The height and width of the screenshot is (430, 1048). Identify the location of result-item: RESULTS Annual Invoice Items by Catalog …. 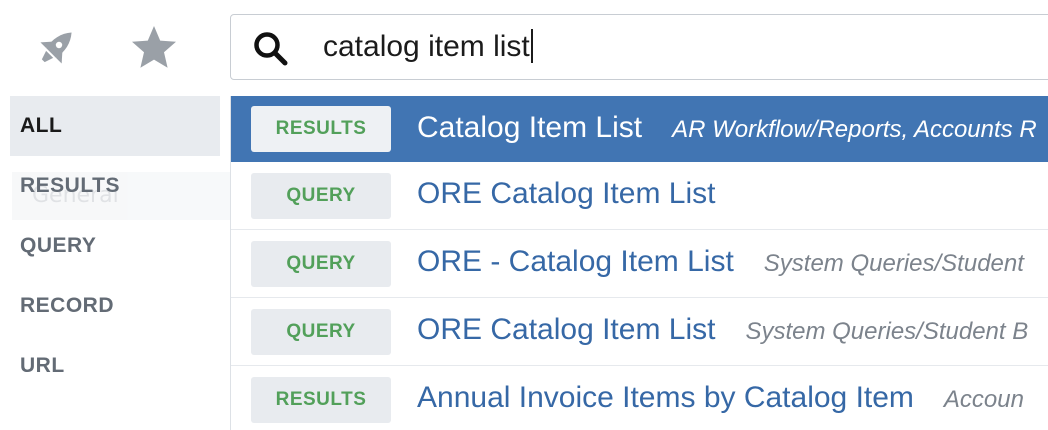
(639, 398).